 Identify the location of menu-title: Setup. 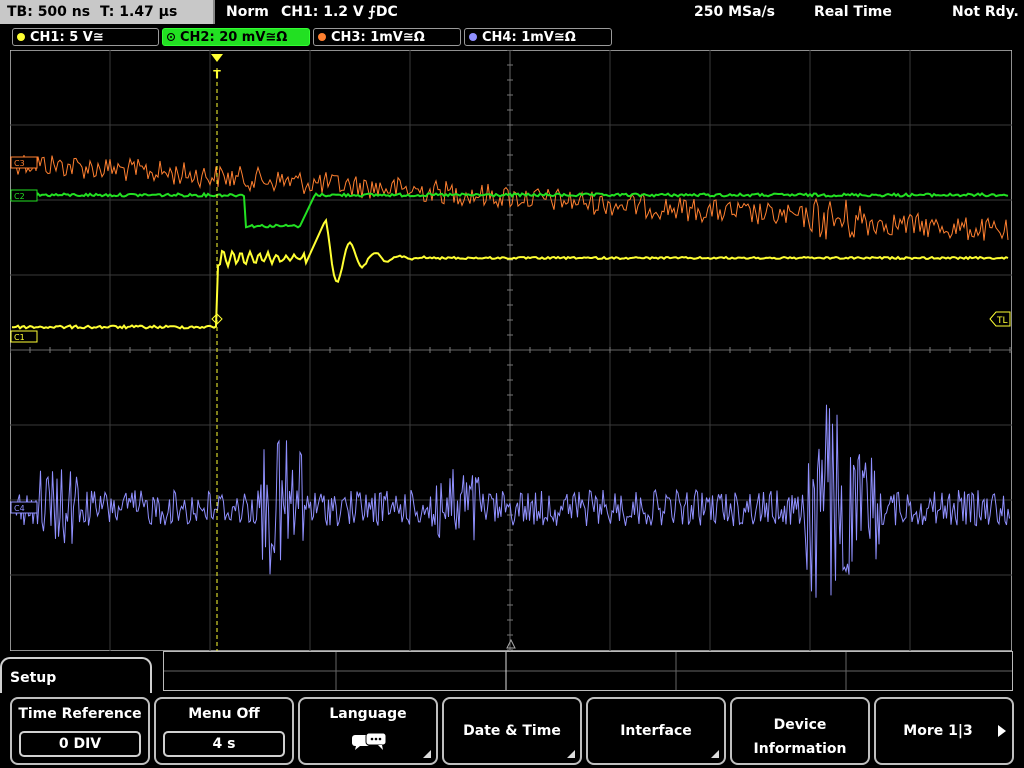
(33, 678).